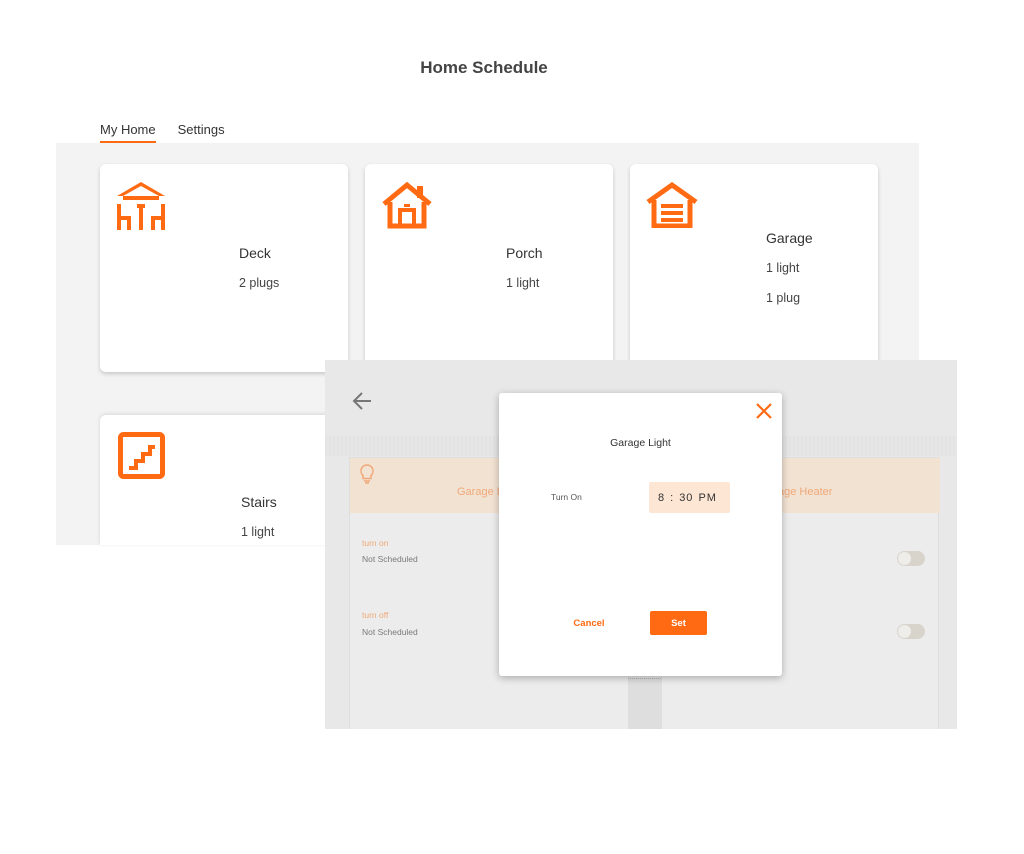 Image resolution: width=1024 pixels, height=854 pixels. Describe the element at coordinates (524, 253) in the screenshot. I see `card-name: Porch` at that location.